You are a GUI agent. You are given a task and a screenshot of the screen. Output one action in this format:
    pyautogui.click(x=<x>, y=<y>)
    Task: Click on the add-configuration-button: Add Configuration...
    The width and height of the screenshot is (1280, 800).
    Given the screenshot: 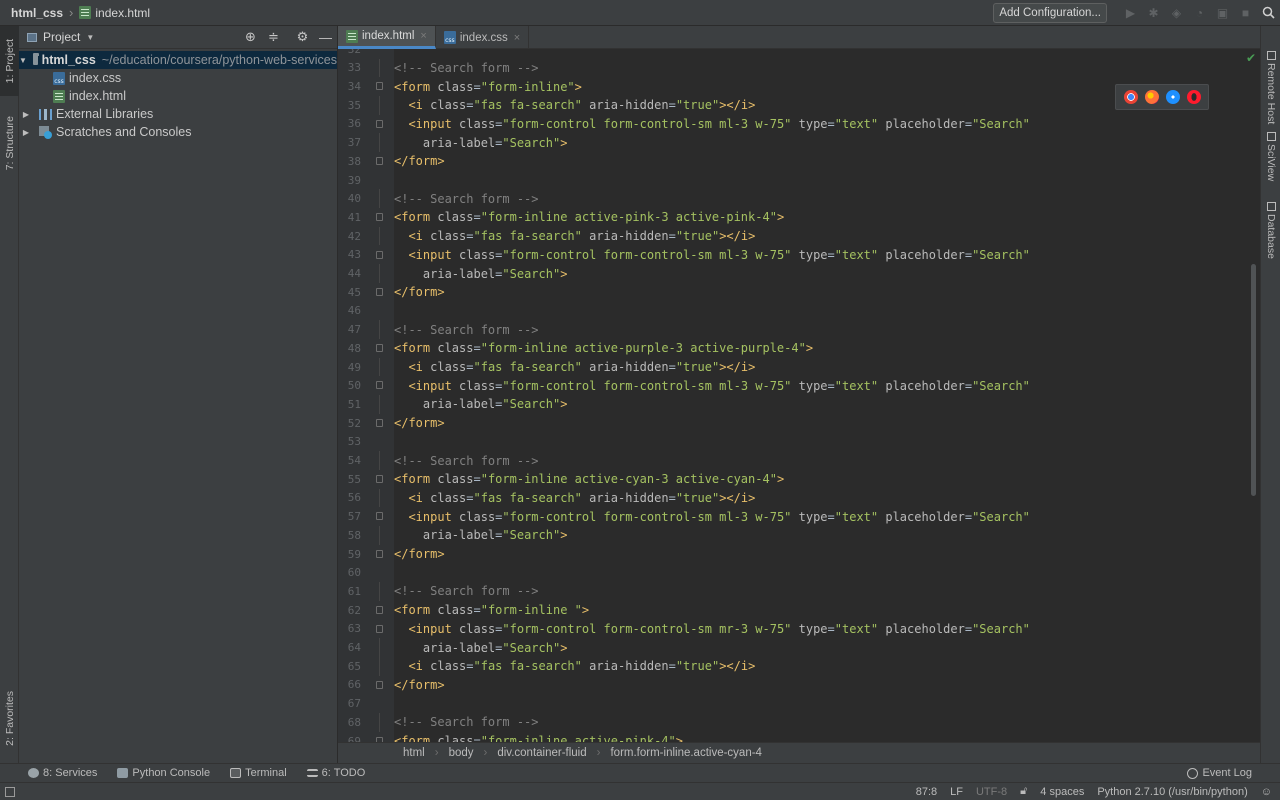 What is the action you would take?
    pyautogui.click(x=1050, y=12)
    